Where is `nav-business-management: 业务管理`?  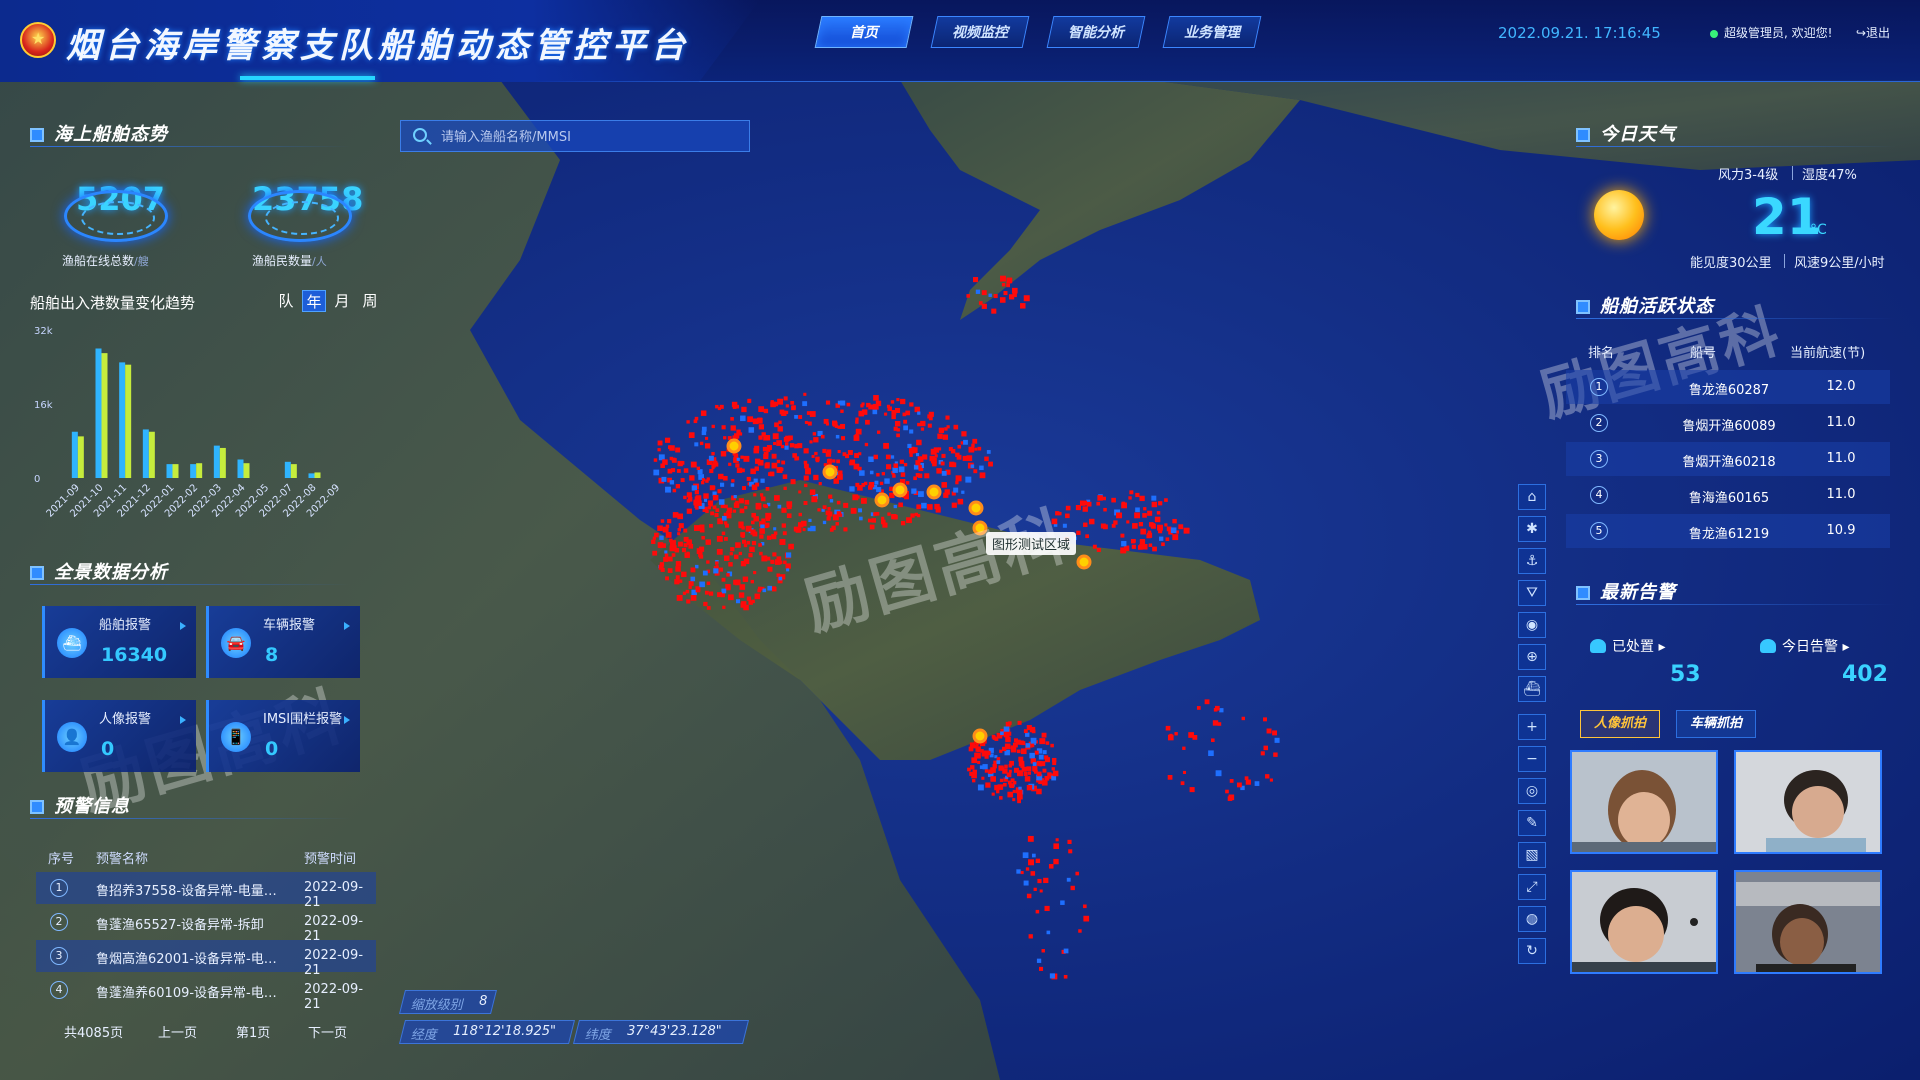 nav-business-management: 业务管理 is located at coordinates (1212, 32).